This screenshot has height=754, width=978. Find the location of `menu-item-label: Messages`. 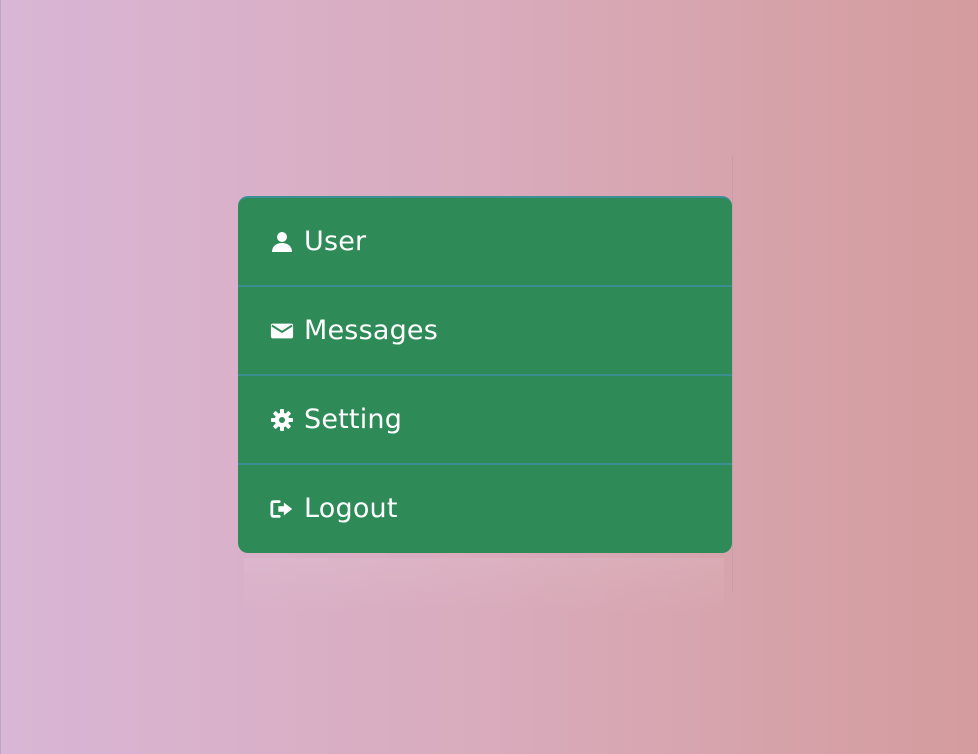

menu-item-label: Messages is located at coordinates (371, 330).